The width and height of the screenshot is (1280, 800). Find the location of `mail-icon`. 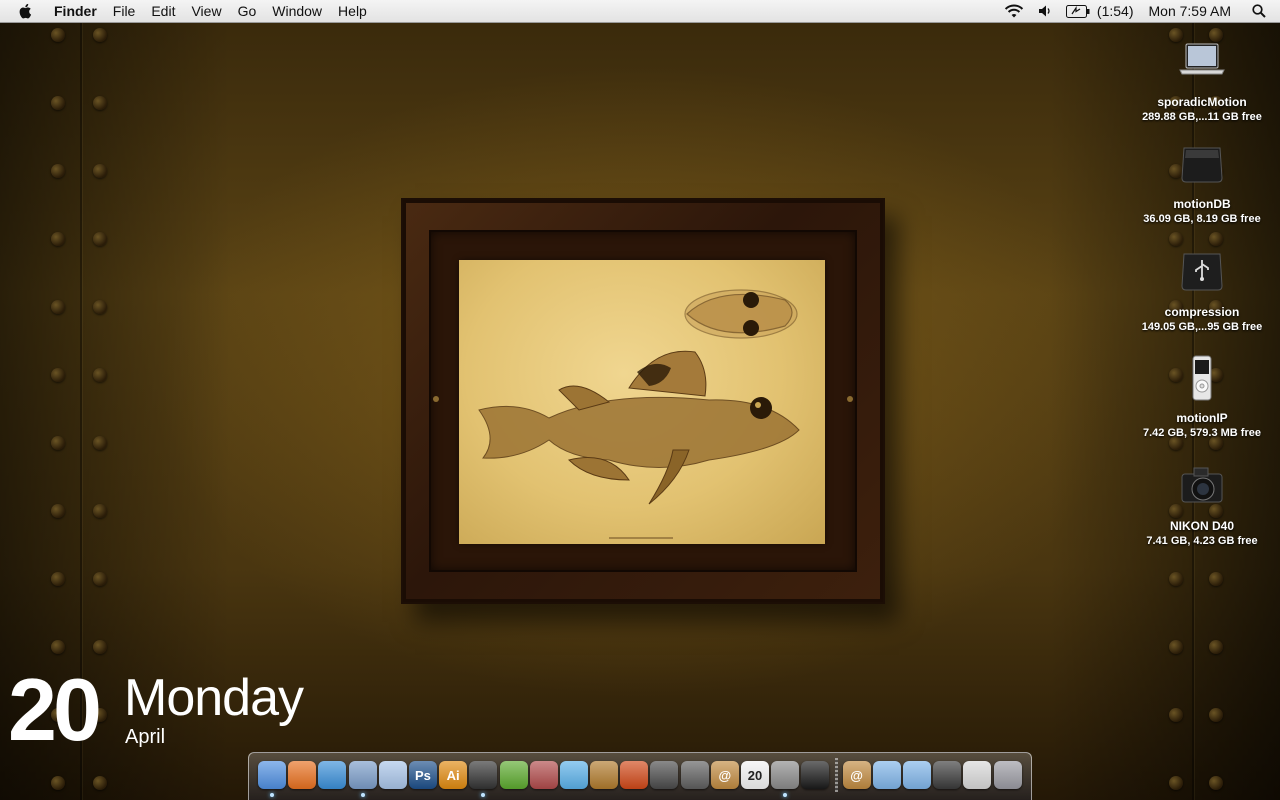

mail-icon is located at coordinates (362, 775).